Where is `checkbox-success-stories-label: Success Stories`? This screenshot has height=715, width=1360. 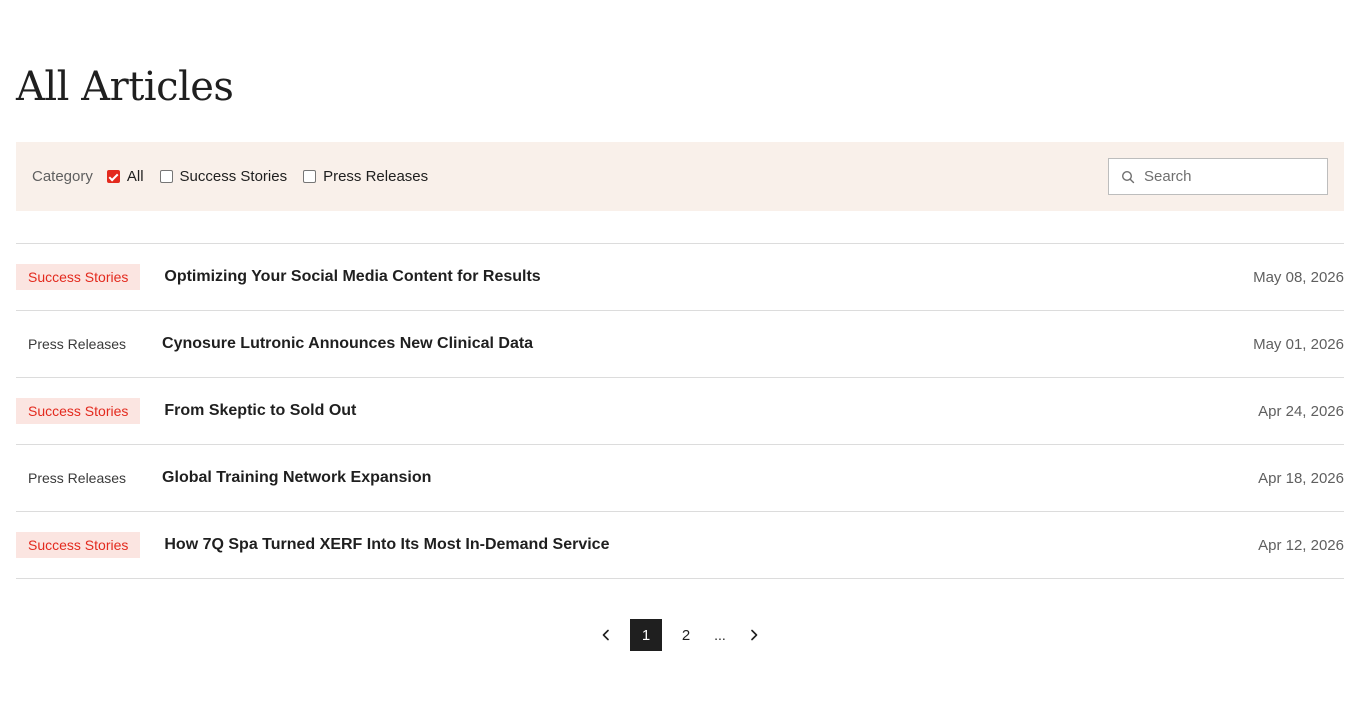
checkbox-success-stories-label: Success Stories is located at coordinates (233, 176).